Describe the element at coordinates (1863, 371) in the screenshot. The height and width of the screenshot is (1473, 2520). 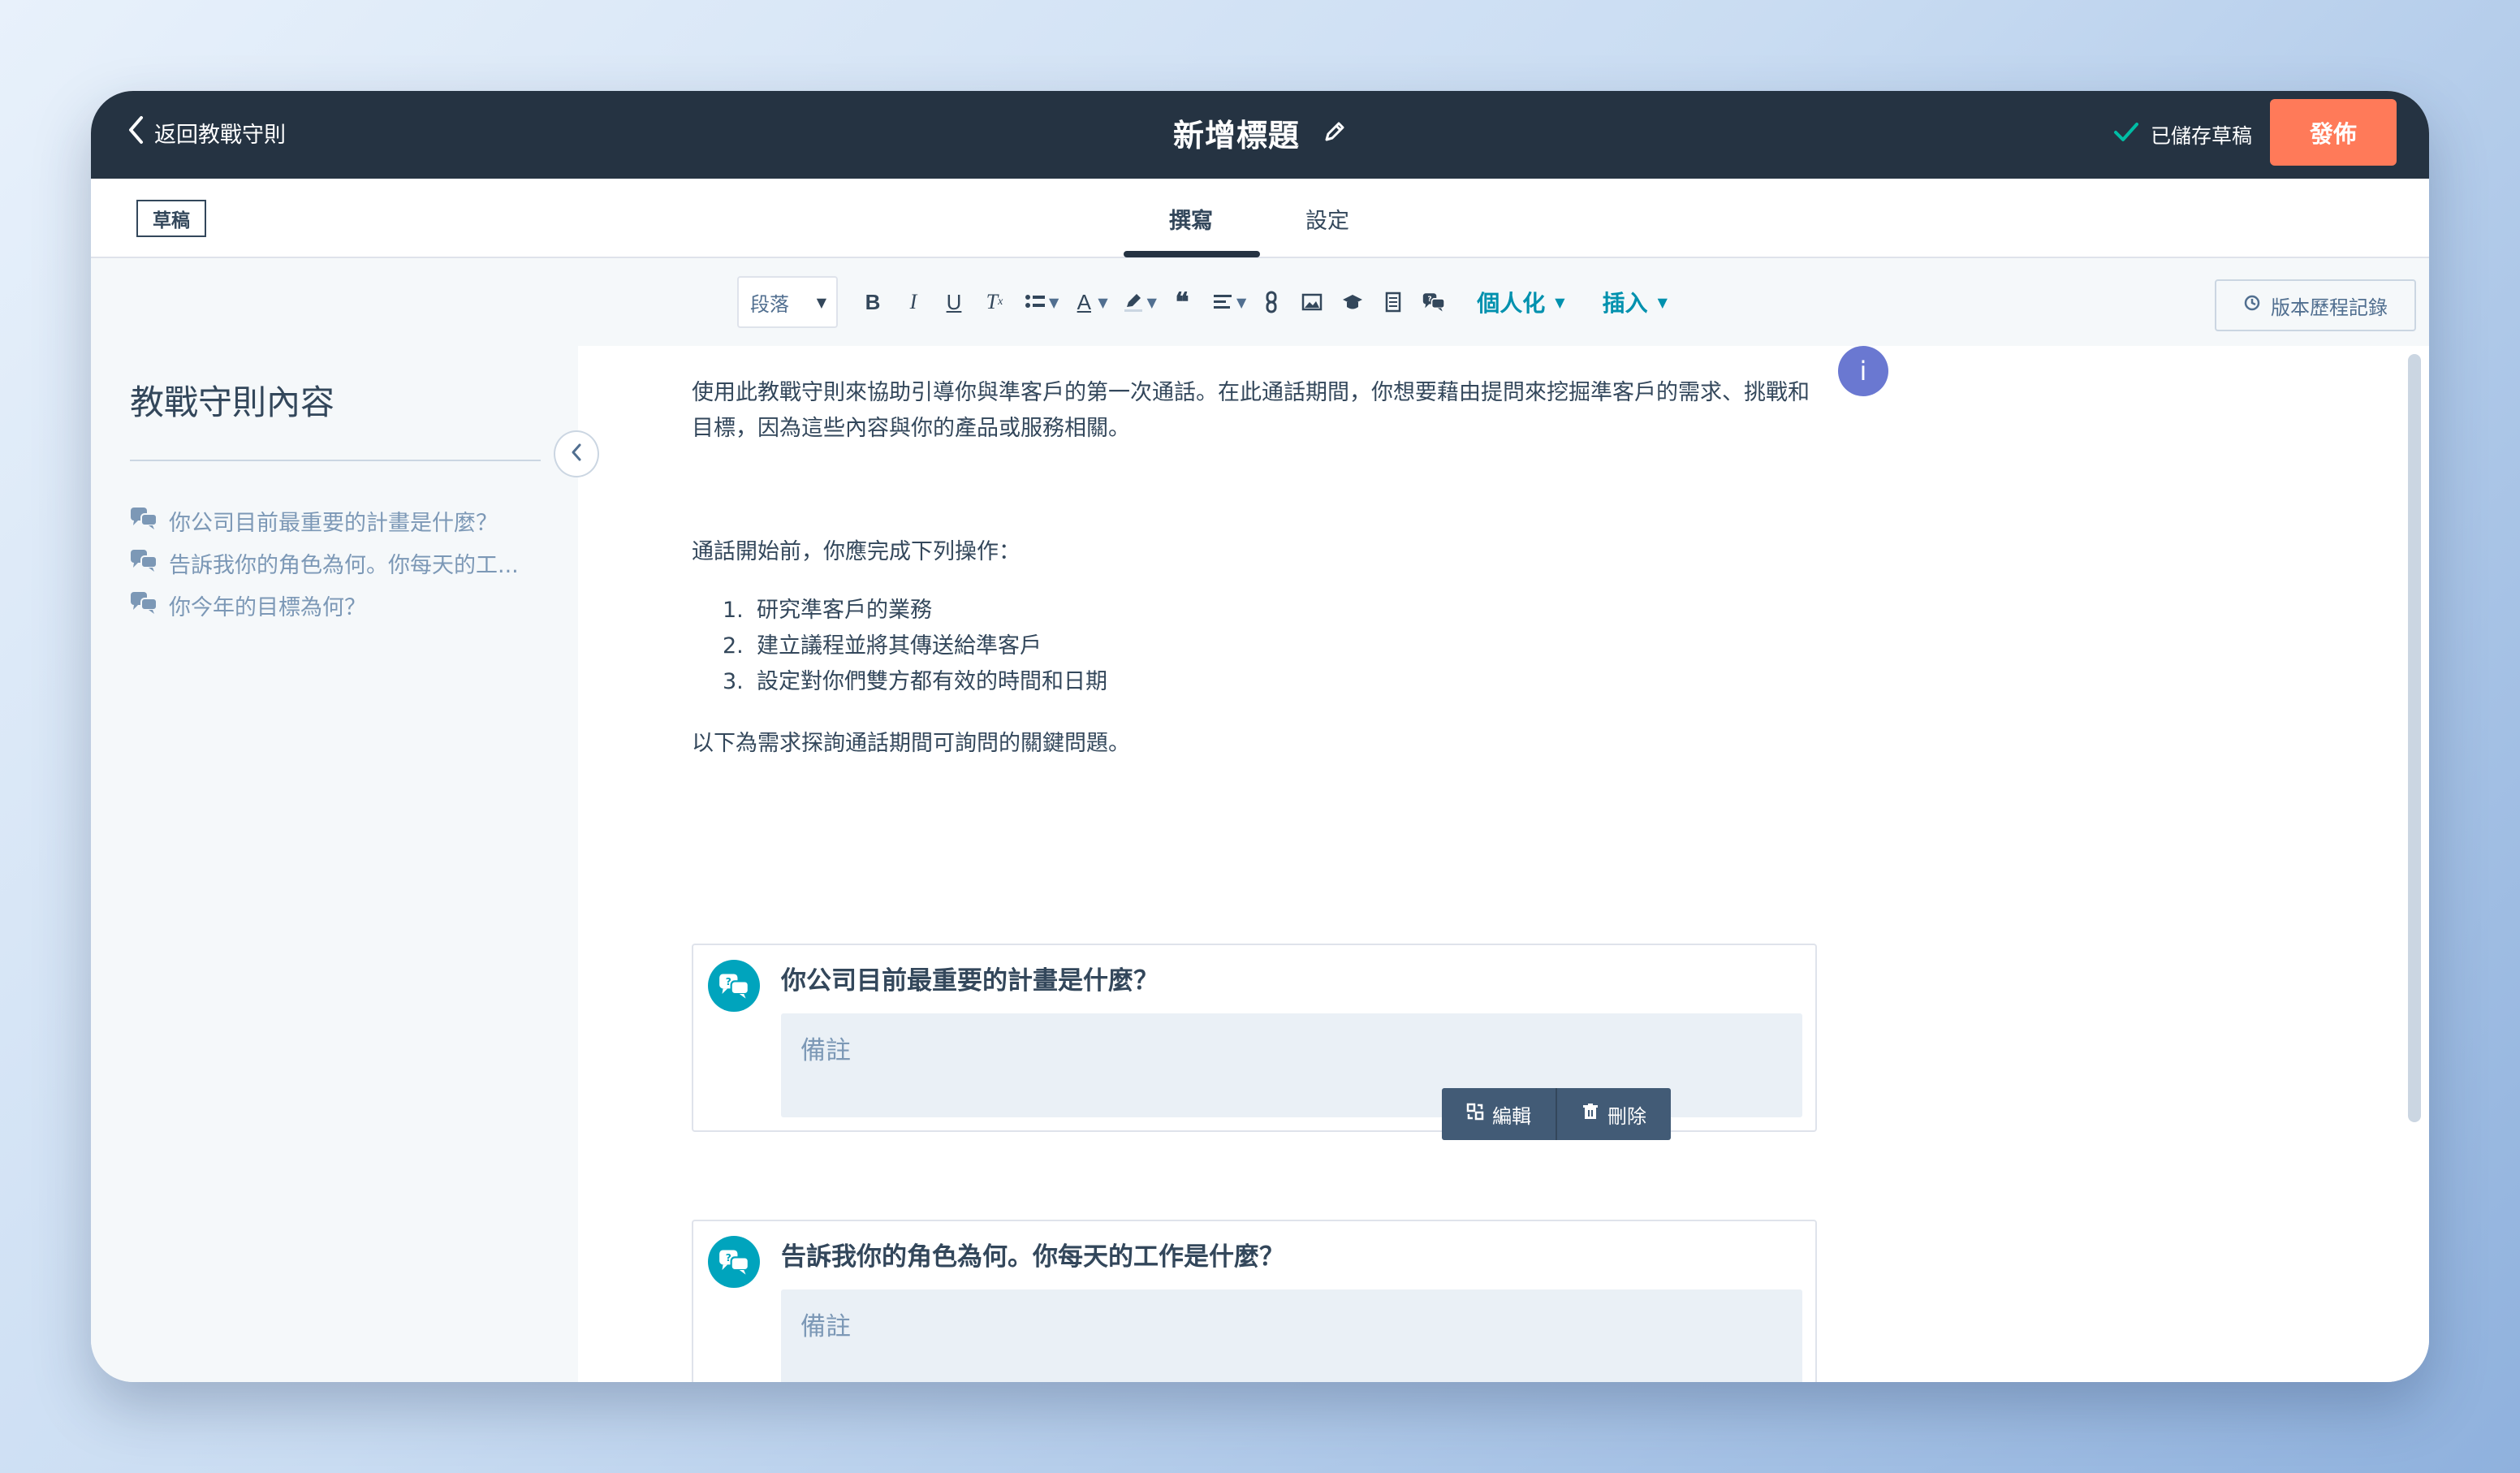
I see `info-icon: i` at that location.